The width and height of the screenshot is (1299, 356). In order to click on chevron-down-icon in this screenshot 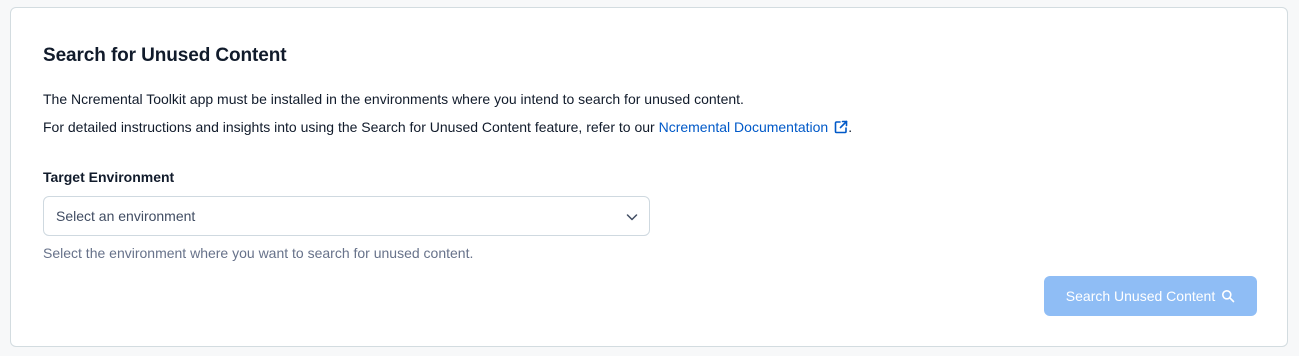, I will do `click(632, 217)`.